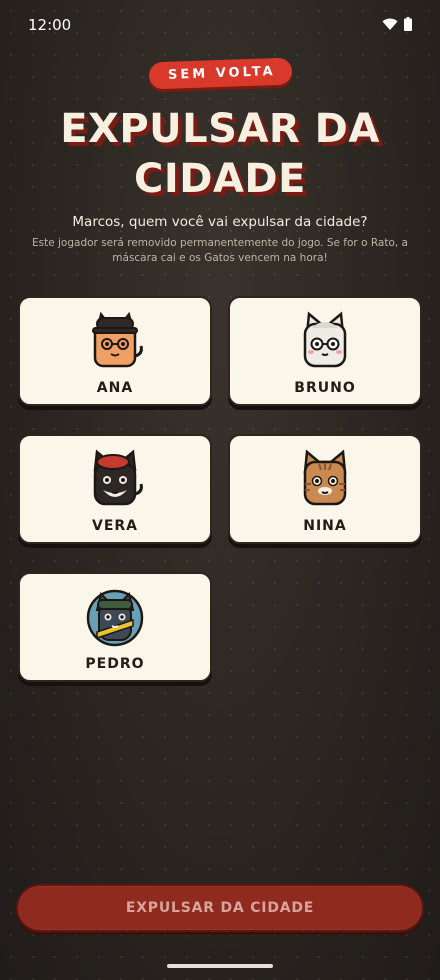 This screenshot has height=980, width=440. Describe the element at coordinates (220, 25) in the screenshot. I see `status-bar: 12:00` at that location.